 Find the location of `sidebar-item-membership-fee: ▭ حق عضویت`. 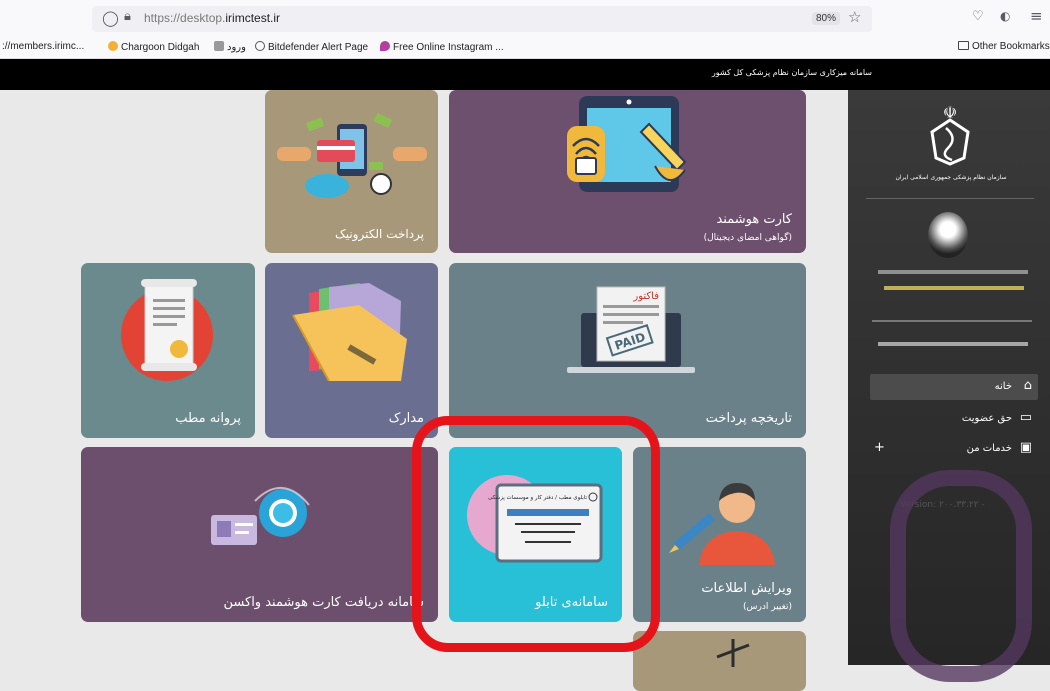

sidebar-item-membership-fee: ▭ حق عضویت is located at coordinates (954, 419).